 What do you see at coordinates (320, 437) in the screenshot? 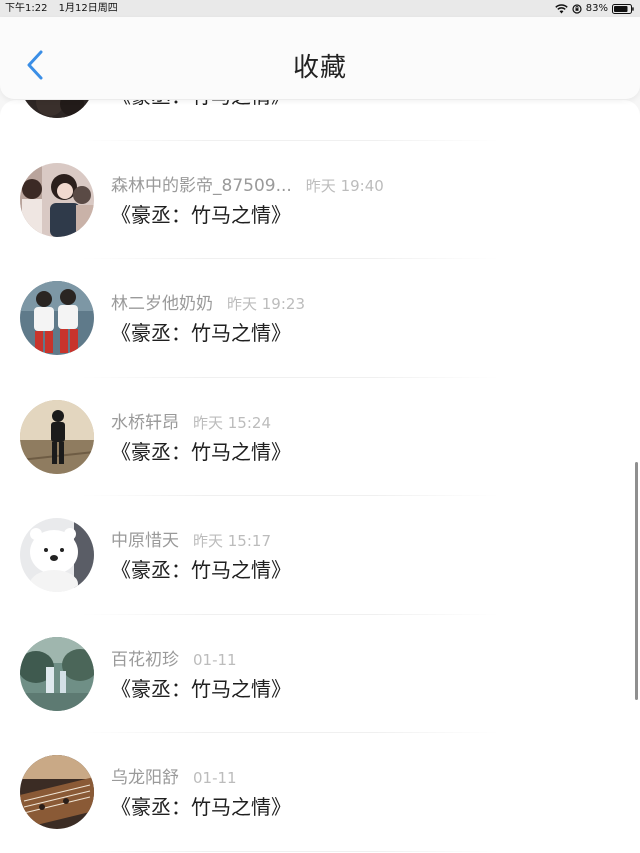
I see `favorite-item: 水桥轩昂 昨天 15:24 《豪丞：竹马之情》` at bounding box center [320, 437].